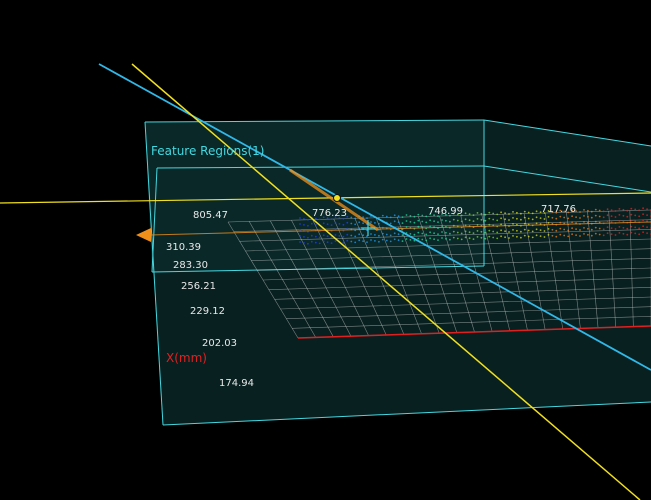  I want to click on side-axis-tick: 310.39, so click(183, 247).